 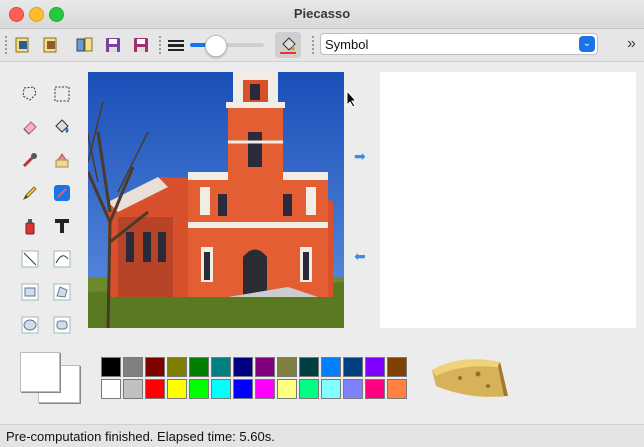 What do you see at coordinates (360, 256) in the screenshot?
I see `left-arrow-icon: ⬅` at bounding box center [360, 256].